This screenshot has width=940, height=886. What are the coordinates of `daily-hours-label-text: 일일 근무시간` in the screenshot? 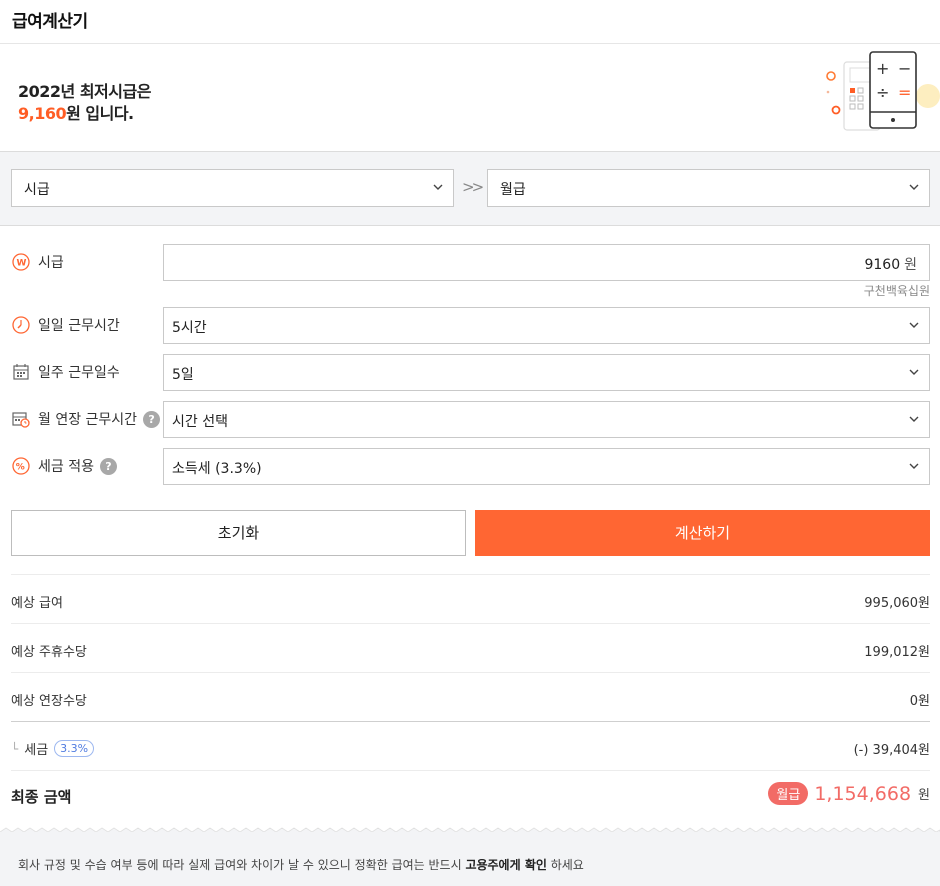 It's located at (79, 326).